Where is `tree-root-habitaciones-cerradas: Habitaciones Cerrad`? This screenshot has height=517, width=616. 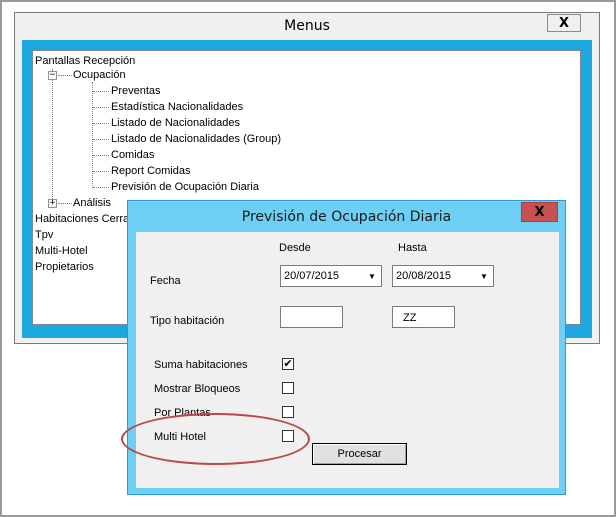 tree-root-habitaciones-cerradas: Habitaciones Cerrad is located at coordinates (85, 219).